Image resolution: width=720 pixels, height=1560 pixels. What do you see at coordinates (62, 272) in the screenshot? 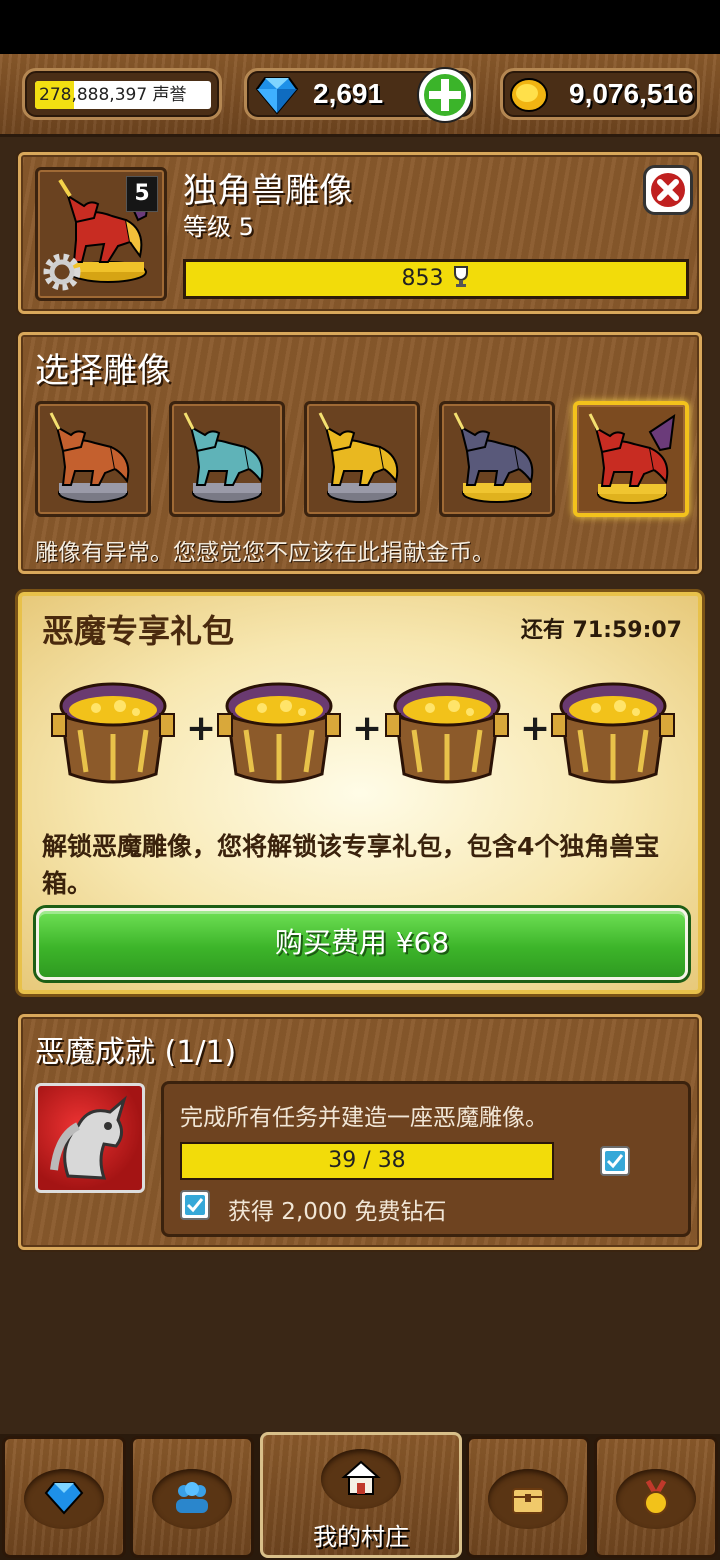
I see `gear-icon` at bounding box center [62, 272].